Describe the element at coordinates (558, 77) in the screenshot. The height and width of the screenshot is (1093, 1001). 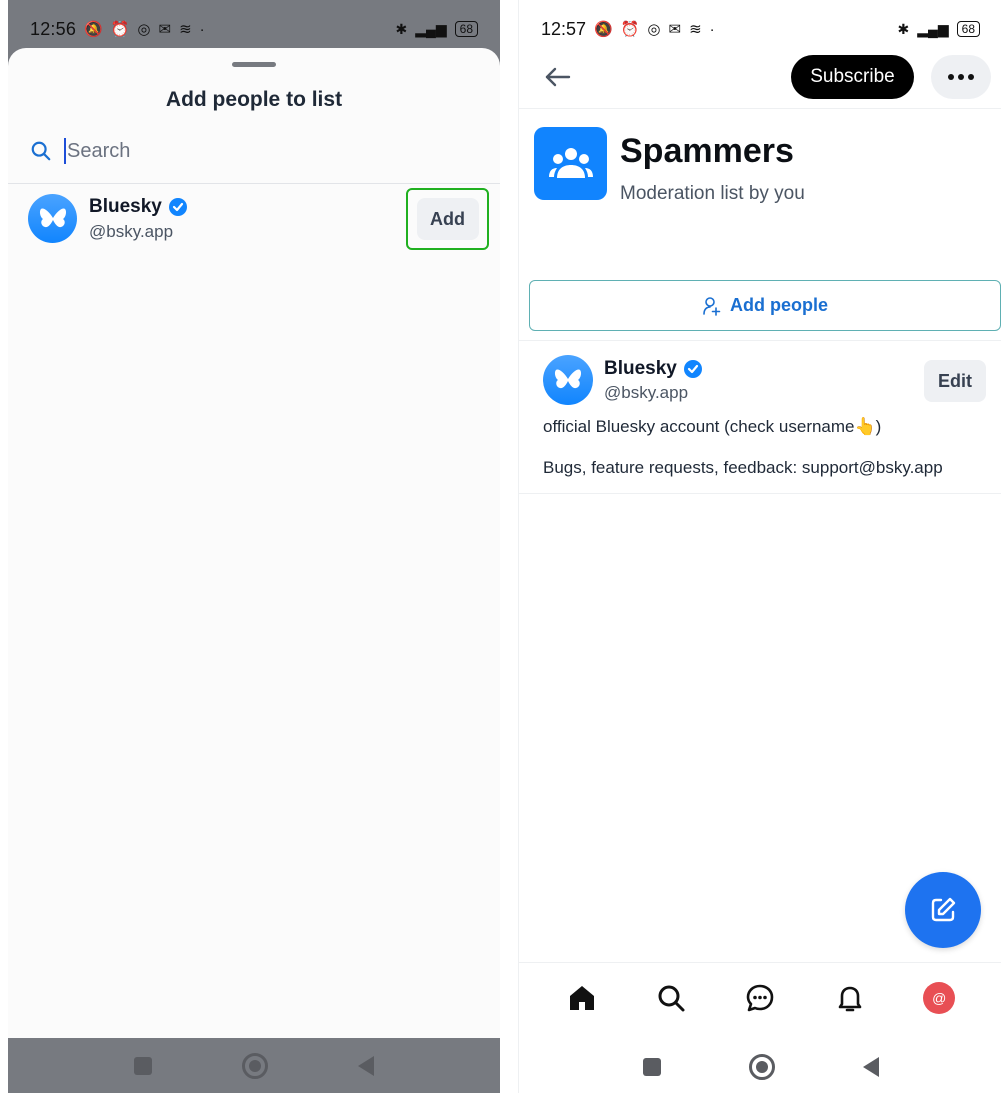
I see `back-arrow-icon` at that location.